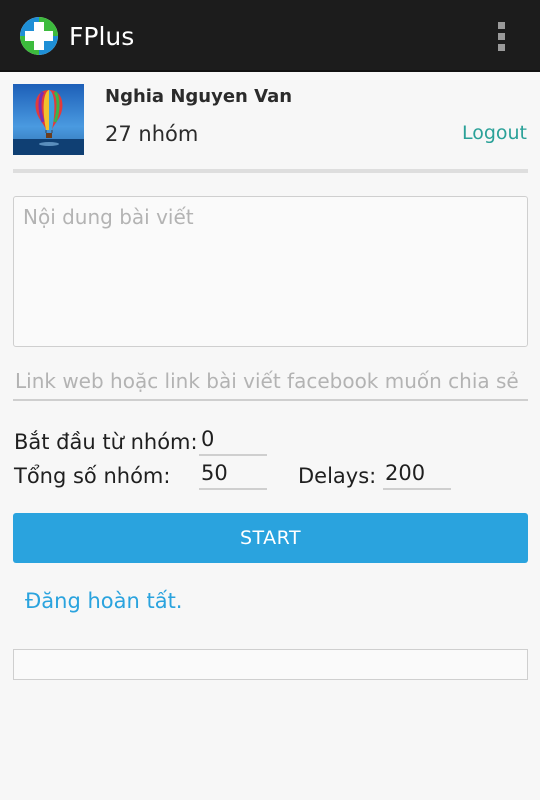  What do you see at coordinates (494, 133) in the screenshot?
I see `logout-button: Logout` at bounding box center [494, 133].